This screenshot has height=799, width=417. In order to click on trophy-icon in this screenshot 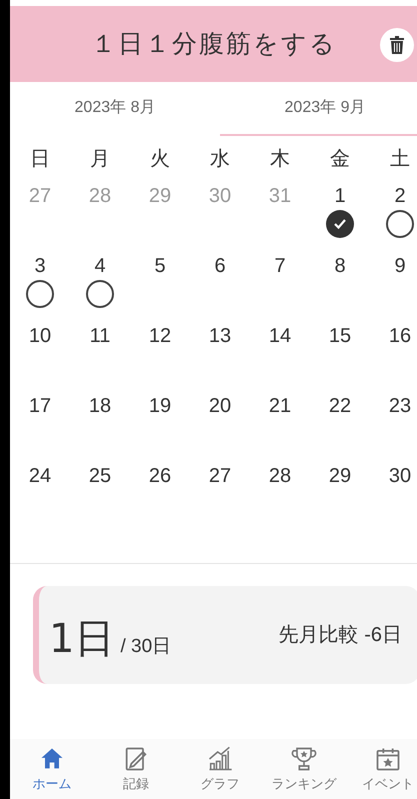, I will do `click(304, 758)`.